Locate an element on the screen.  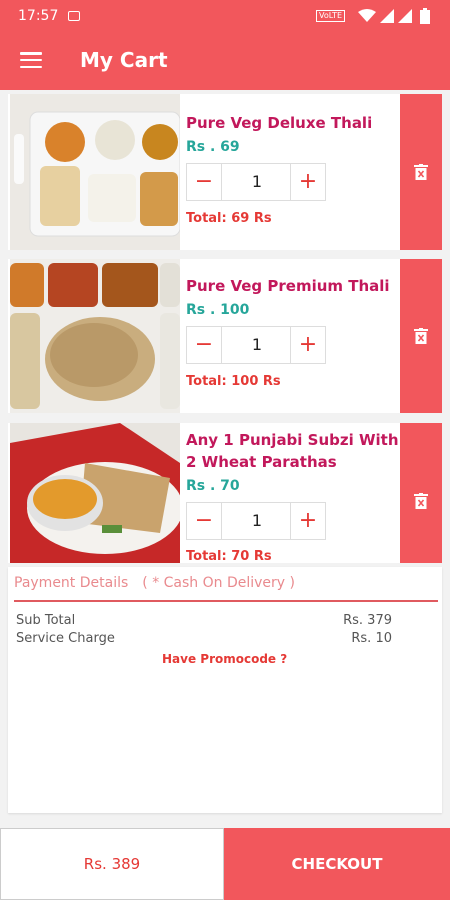
service-charge-value: Rs. 10 is located at coordinates (371, 638).